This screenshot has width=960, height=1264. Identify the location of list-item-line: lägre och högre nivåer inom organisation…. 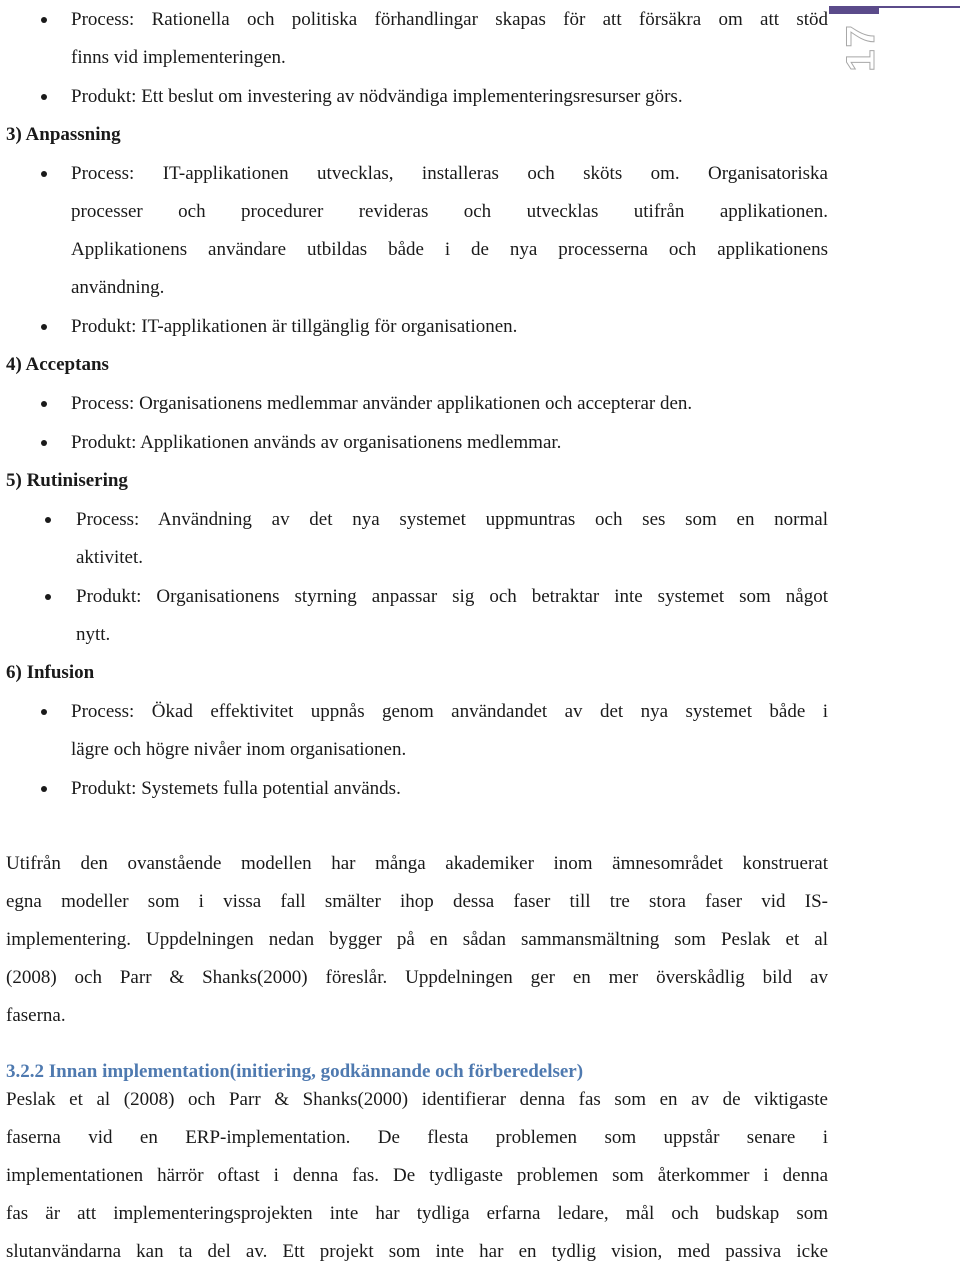
(239, 749).